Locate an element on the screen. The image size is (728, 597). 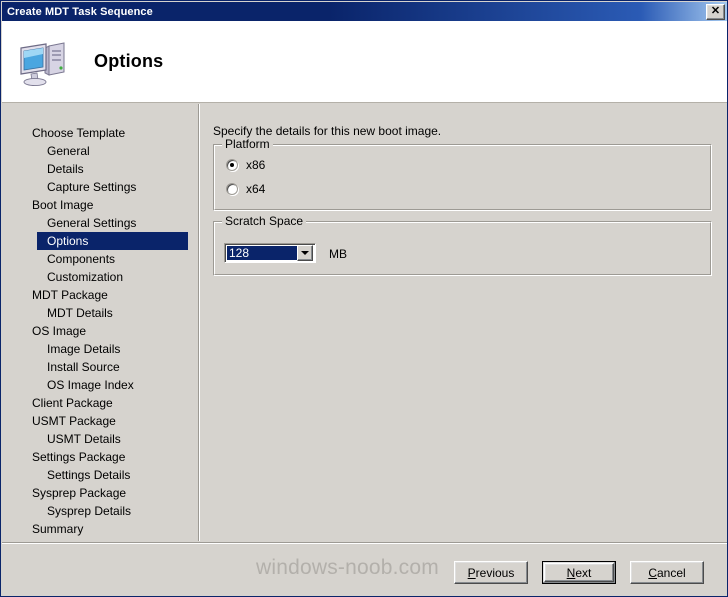
sidebar-item-os-image: OS Image is located at coordinates (99, 331).